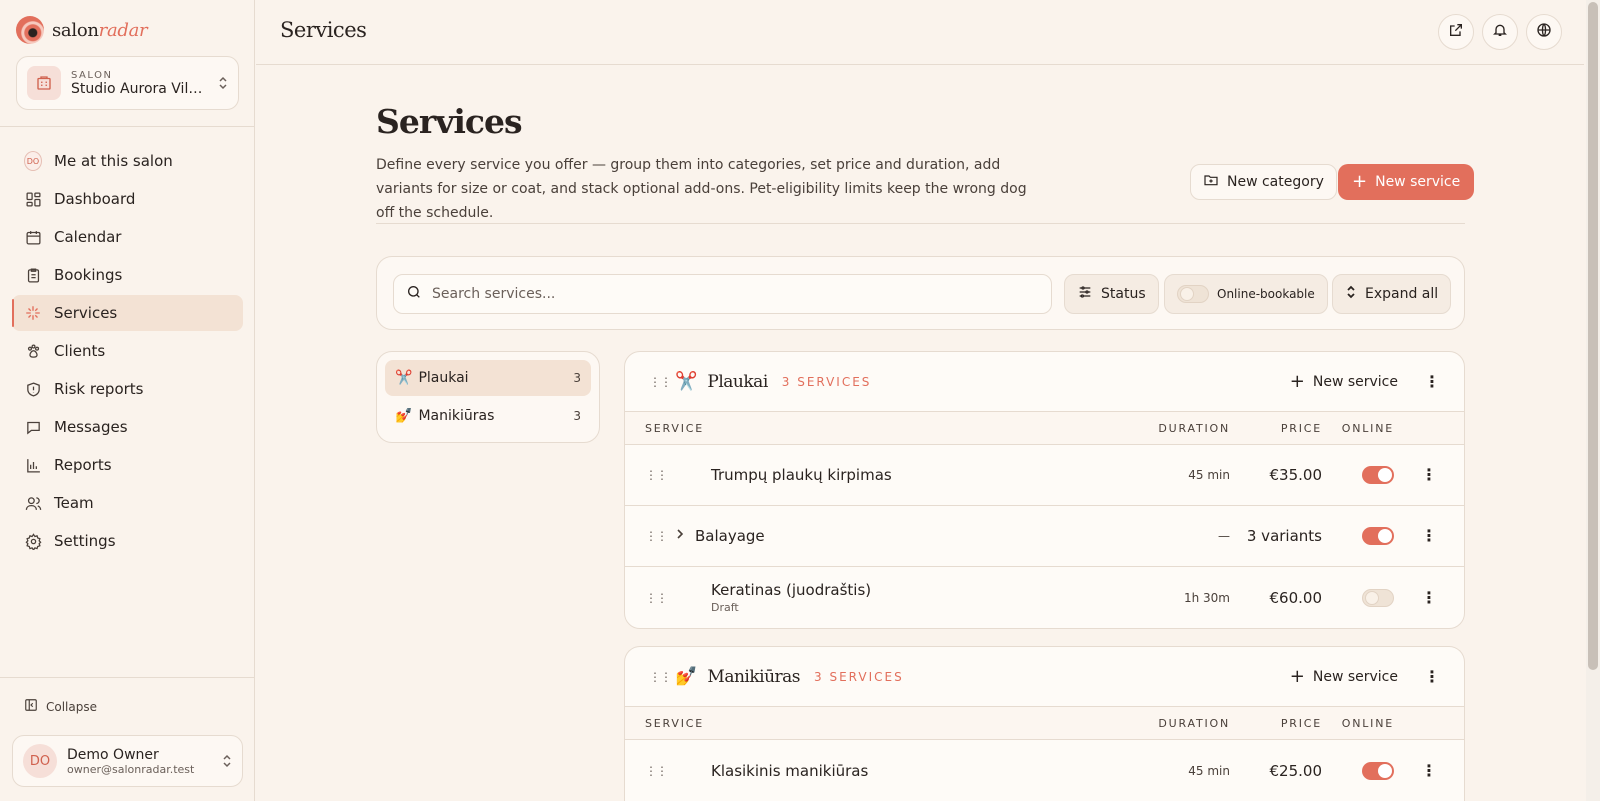 This screenshot has height=801, width=1600. What do you see at coordinates (127, 677) in the screenshot?
I see `sidebar-divider` at bounding box center [127, 677].